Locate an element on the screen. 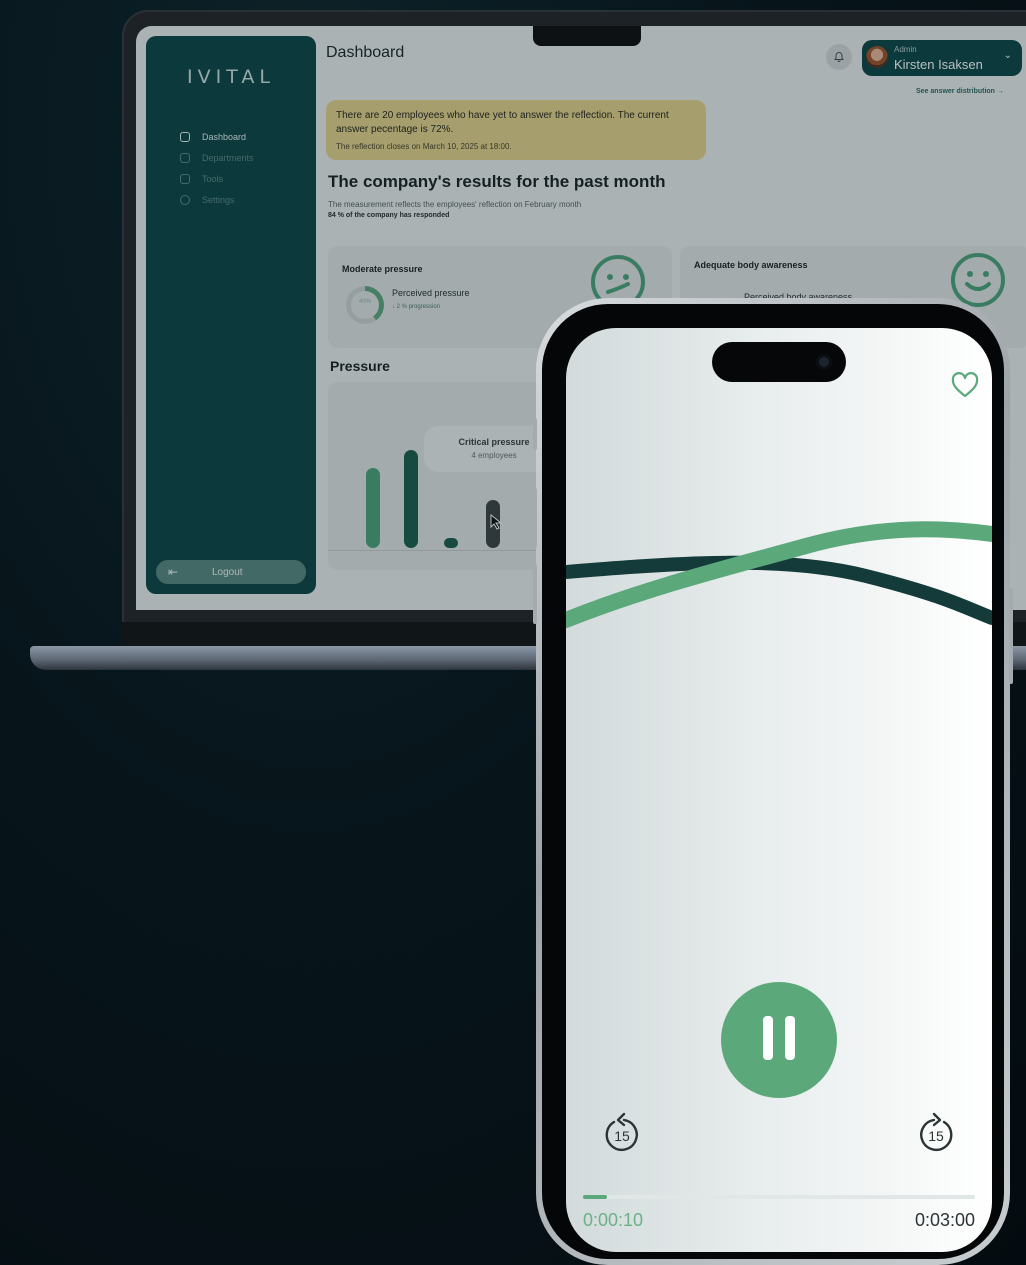  sidebar-item-tools: Tools is located at coordinates (201, 179).